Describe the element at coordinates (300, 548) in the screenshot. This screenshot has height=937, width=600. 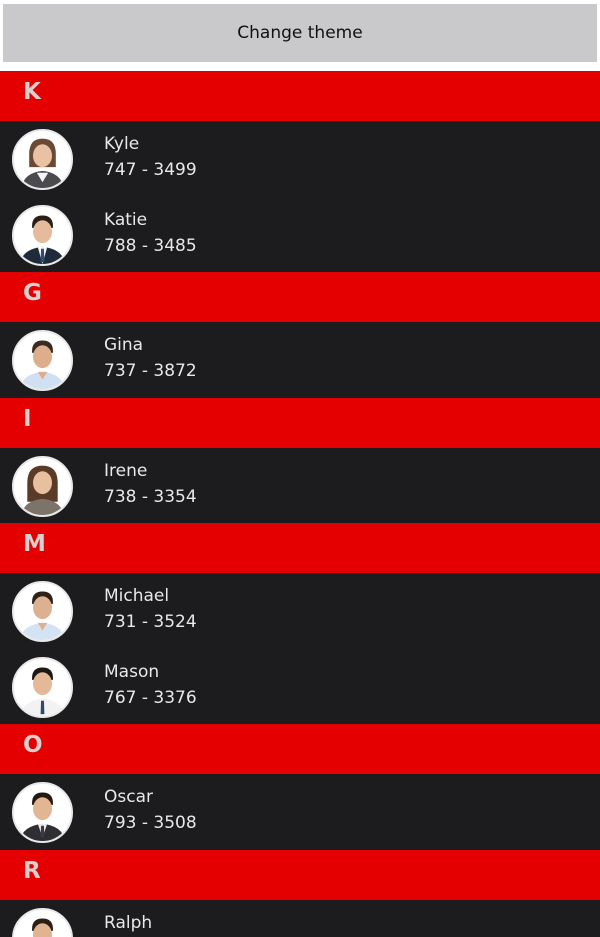
I see `group-header-m: M` at that location.